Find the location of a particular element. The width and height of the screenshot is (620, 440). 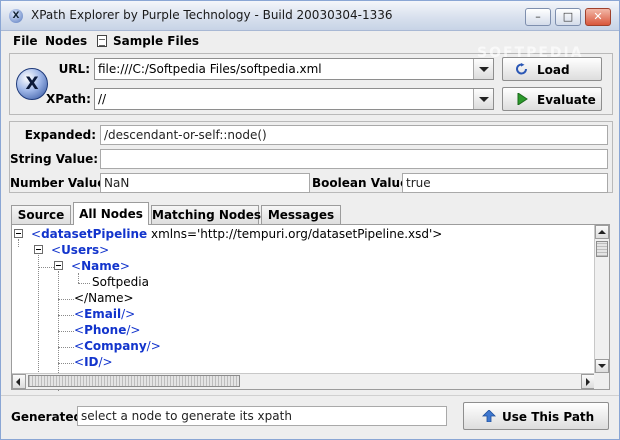

scroll-down-arrow-icon is located at coordinates (602, 366).